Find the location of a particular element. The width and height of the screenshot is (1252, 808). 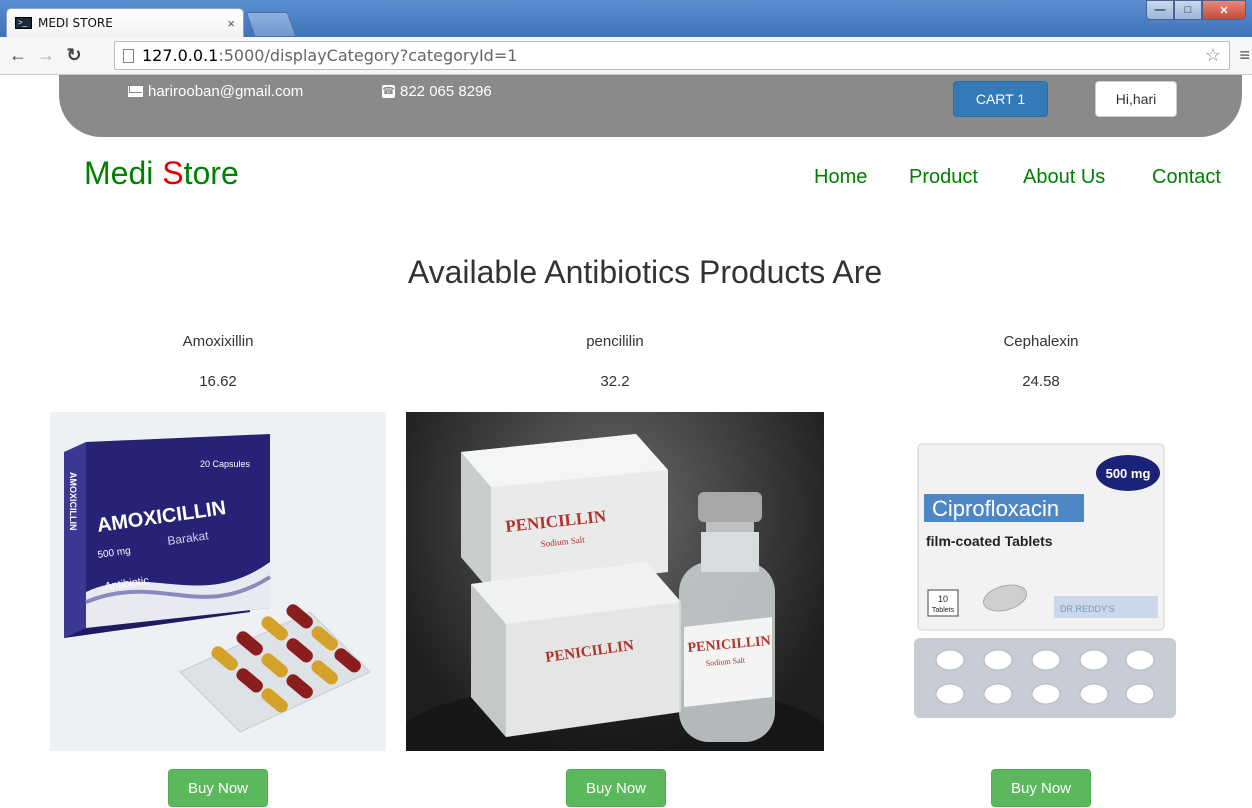

nav-contact: Contact is located at coordinates (1186, 177).